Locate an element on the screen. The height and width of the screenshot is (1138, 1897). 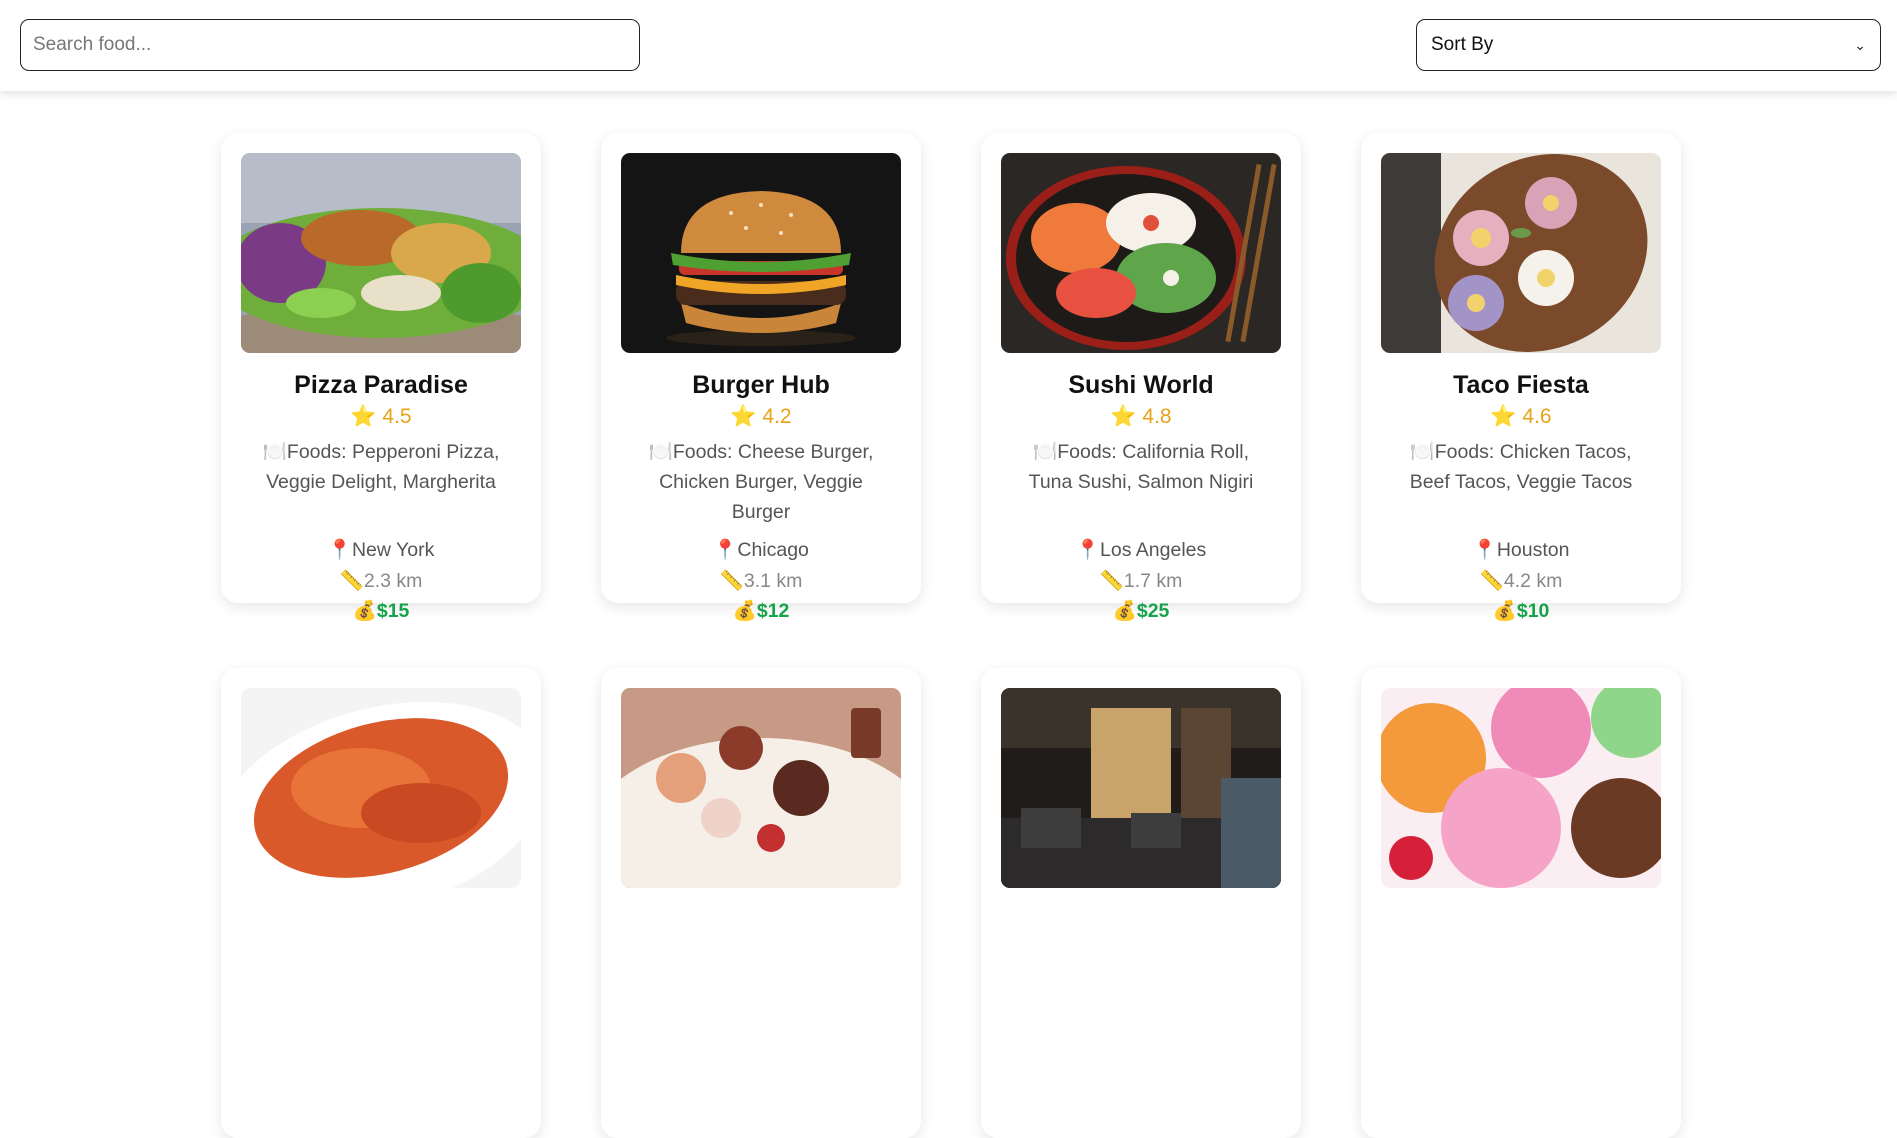
rating-value: 4.6 is located at coordinates (1537, 416).